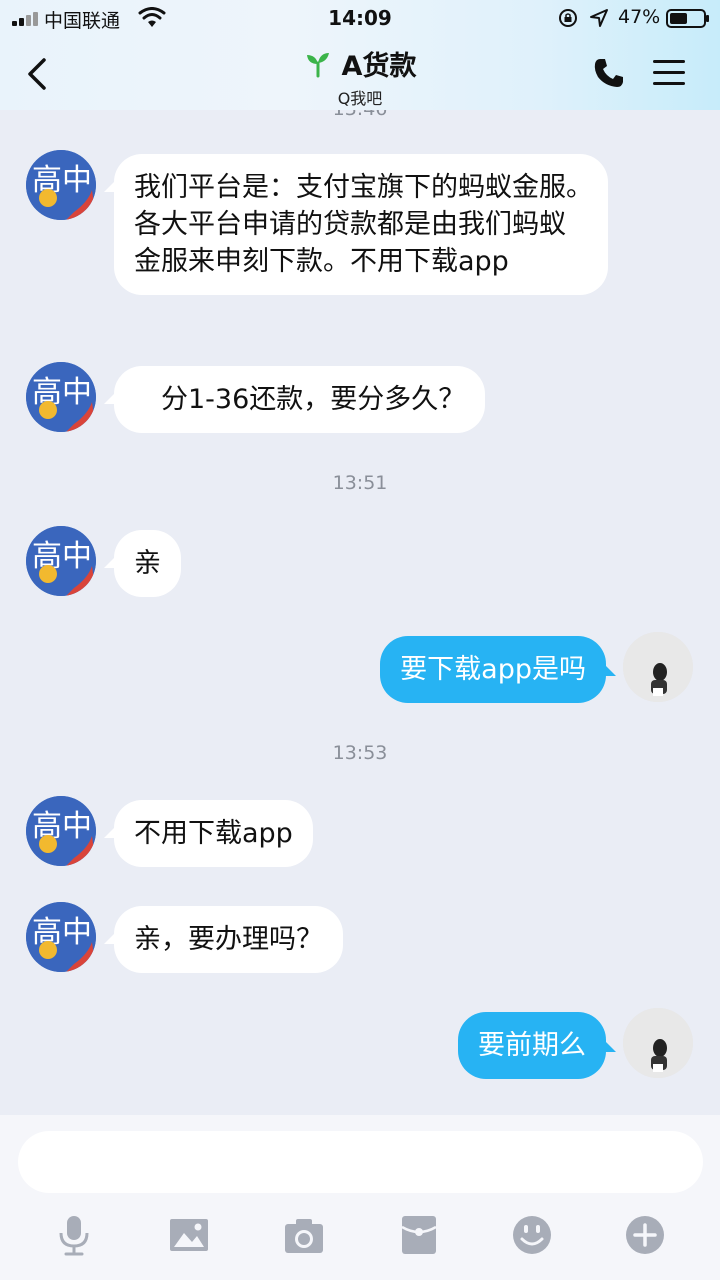 This screenshot has width=720, height=1280. I want to click on input-bar, so click(360, 1197).